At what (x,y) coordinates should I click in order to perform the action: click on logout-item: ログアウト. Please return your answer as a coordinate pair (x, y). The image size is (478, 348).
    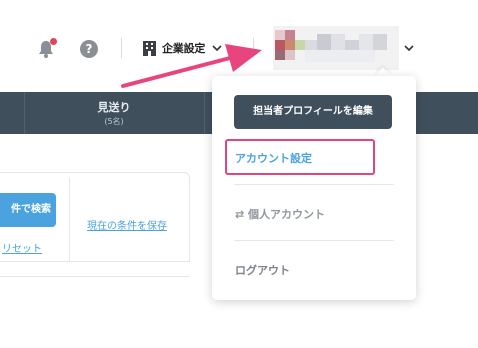
    Looking at the image, I should click on (262, 270).